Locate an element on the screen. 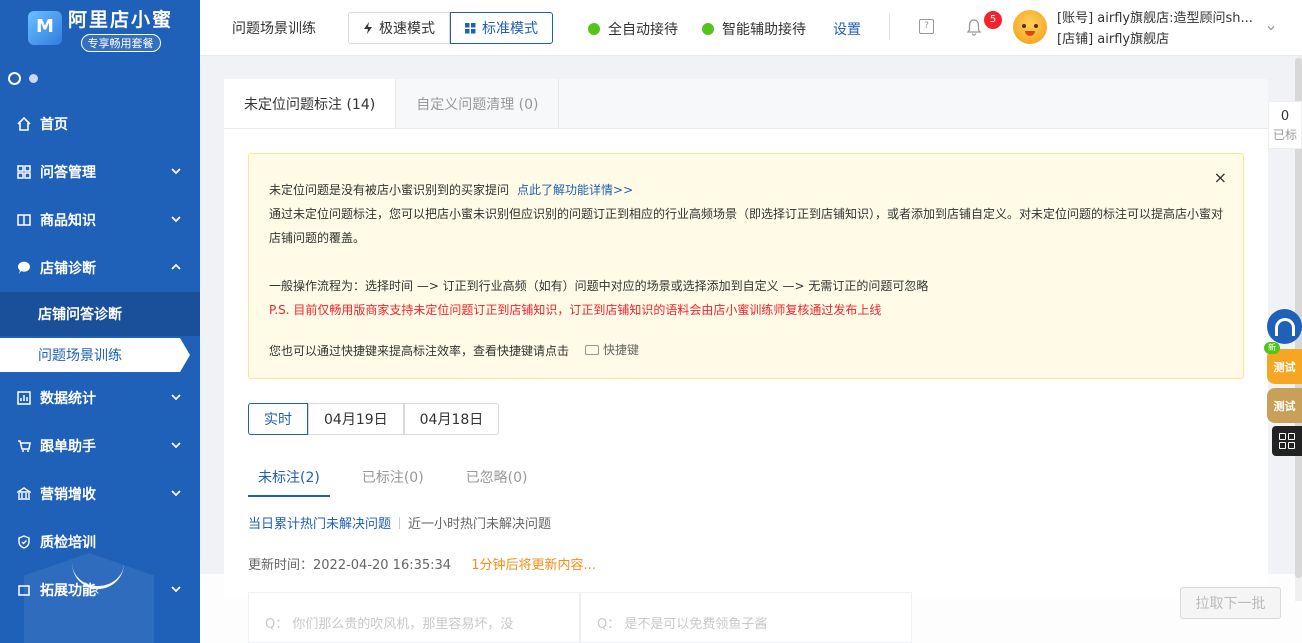 The image size is (1302, 643). book-icon is located at coordinates (24, 220).